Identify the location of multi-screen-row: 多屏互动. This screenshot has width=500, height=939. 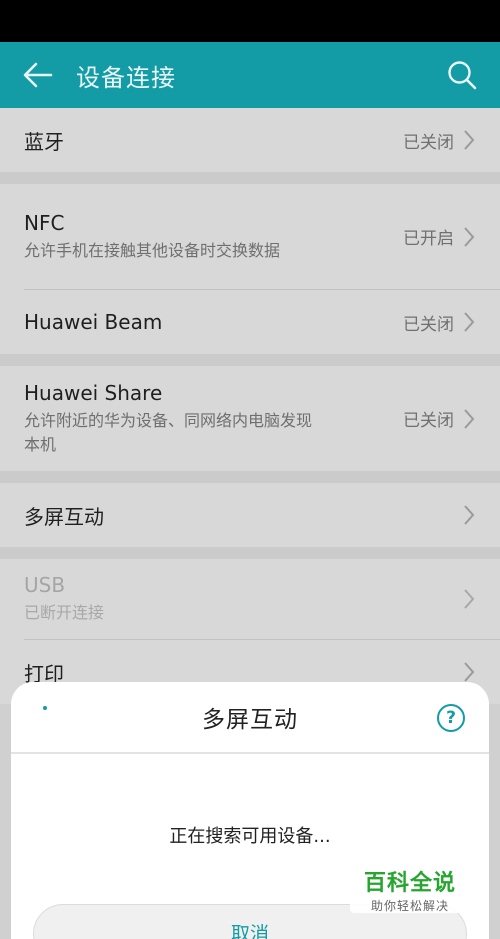
(250, 515).